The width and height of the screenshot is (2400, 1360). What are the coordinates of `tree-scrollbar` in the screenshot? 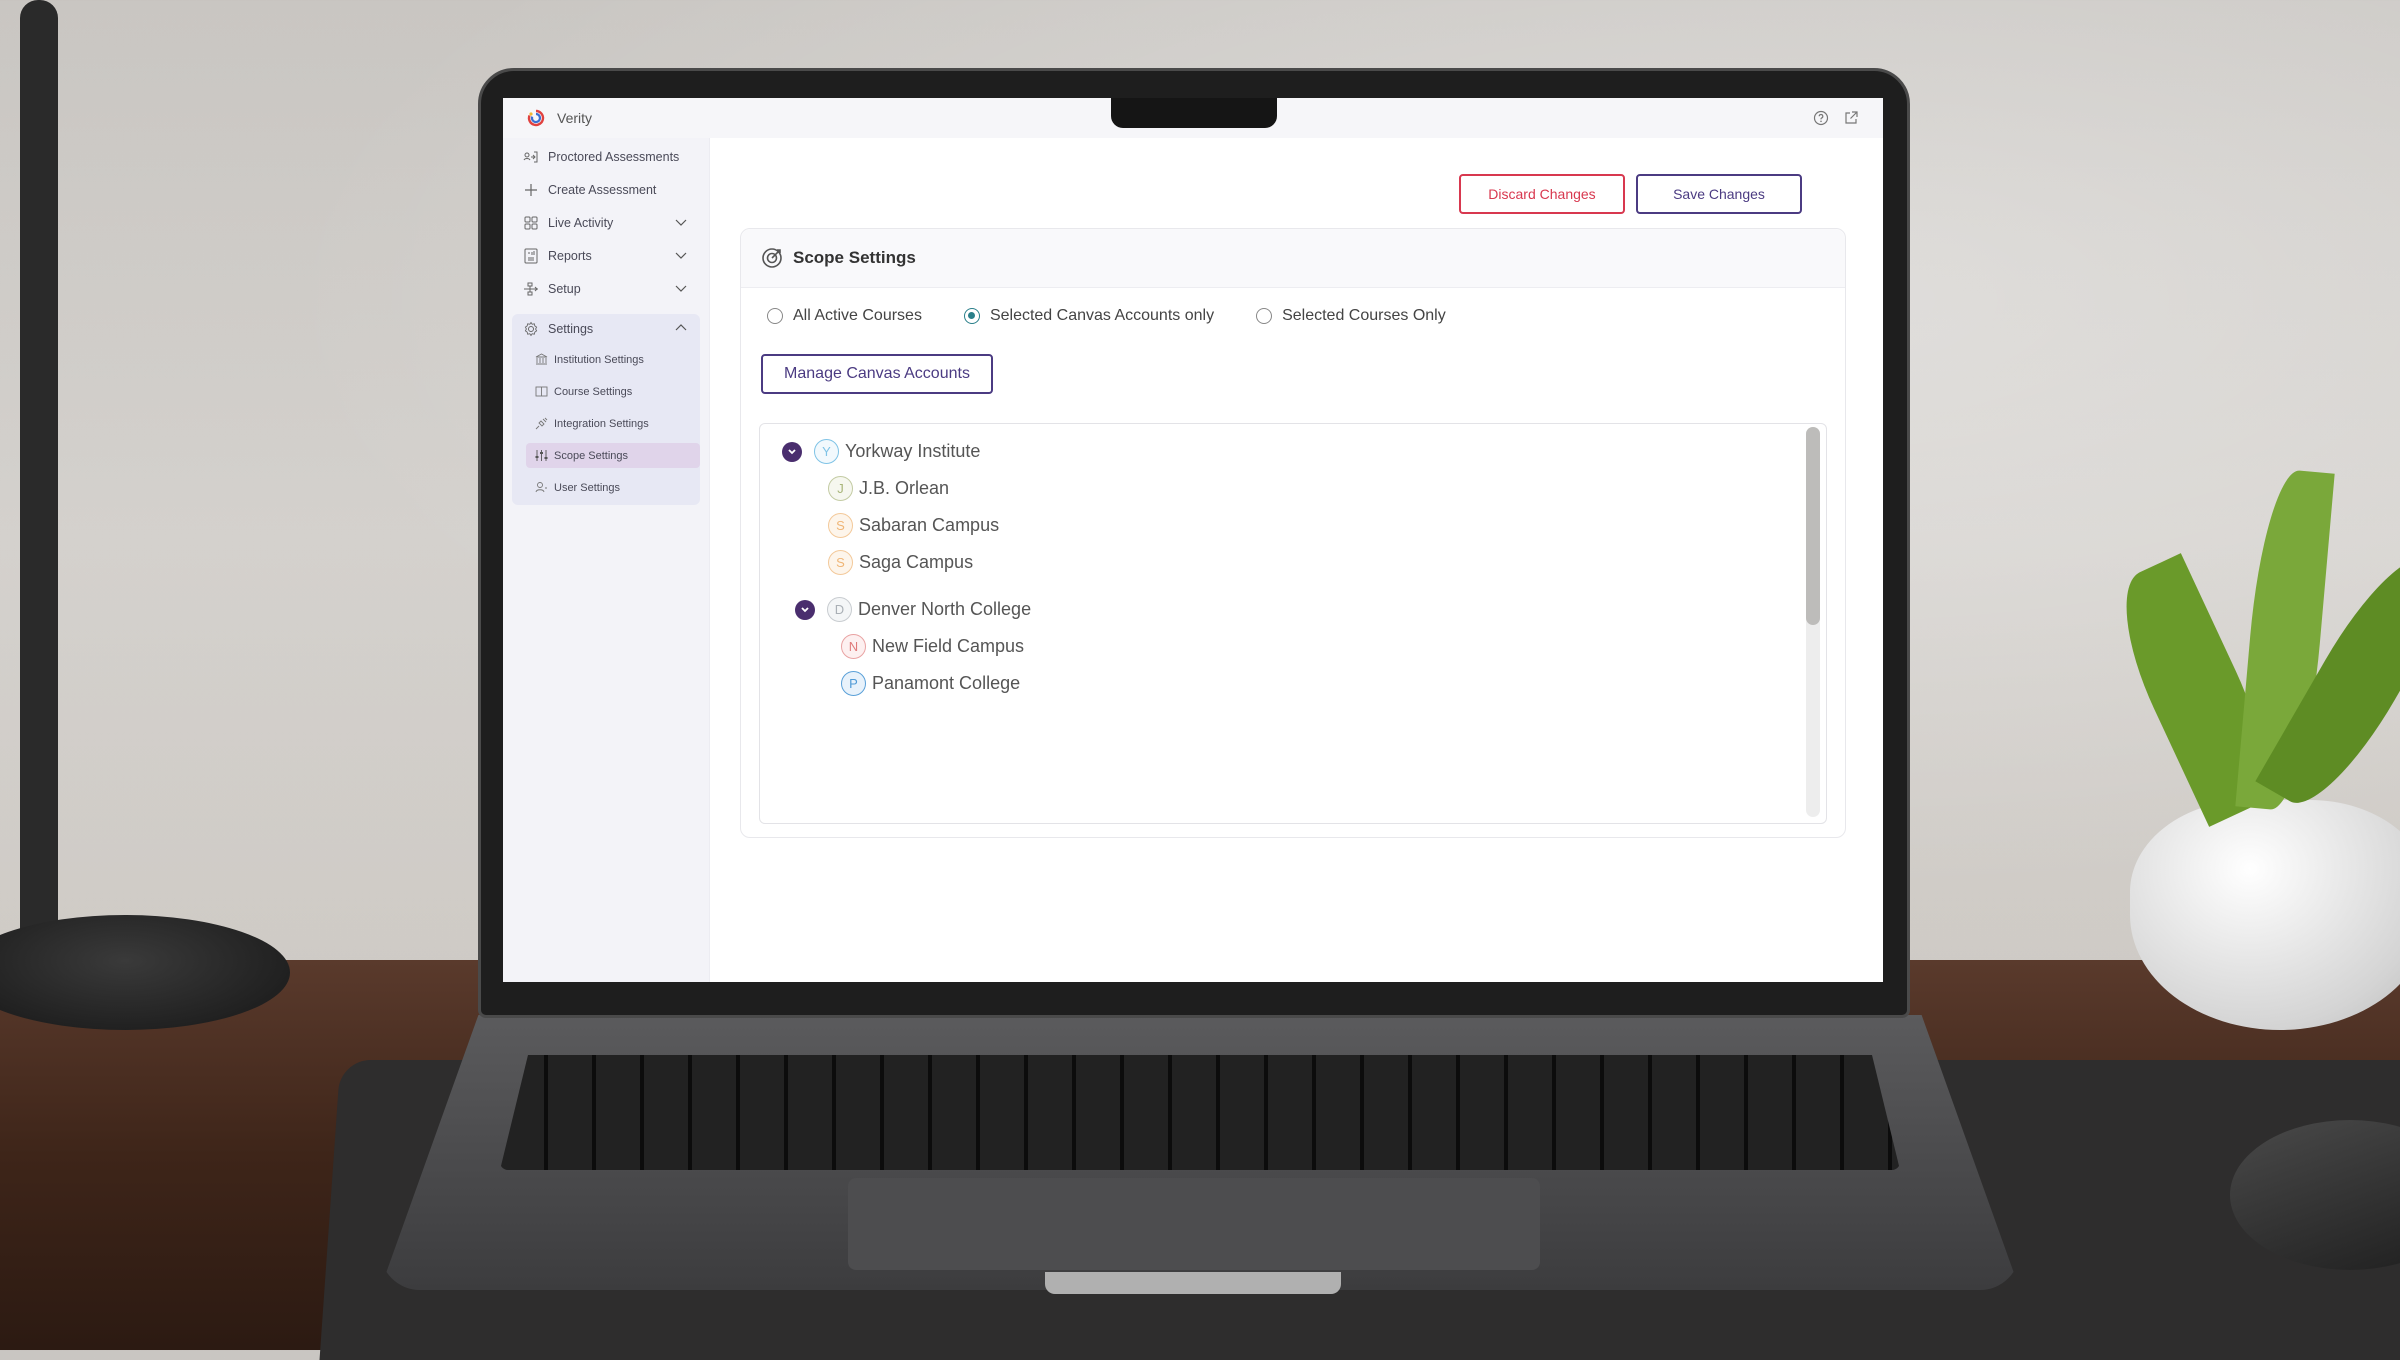 It's located at (1813, 622).